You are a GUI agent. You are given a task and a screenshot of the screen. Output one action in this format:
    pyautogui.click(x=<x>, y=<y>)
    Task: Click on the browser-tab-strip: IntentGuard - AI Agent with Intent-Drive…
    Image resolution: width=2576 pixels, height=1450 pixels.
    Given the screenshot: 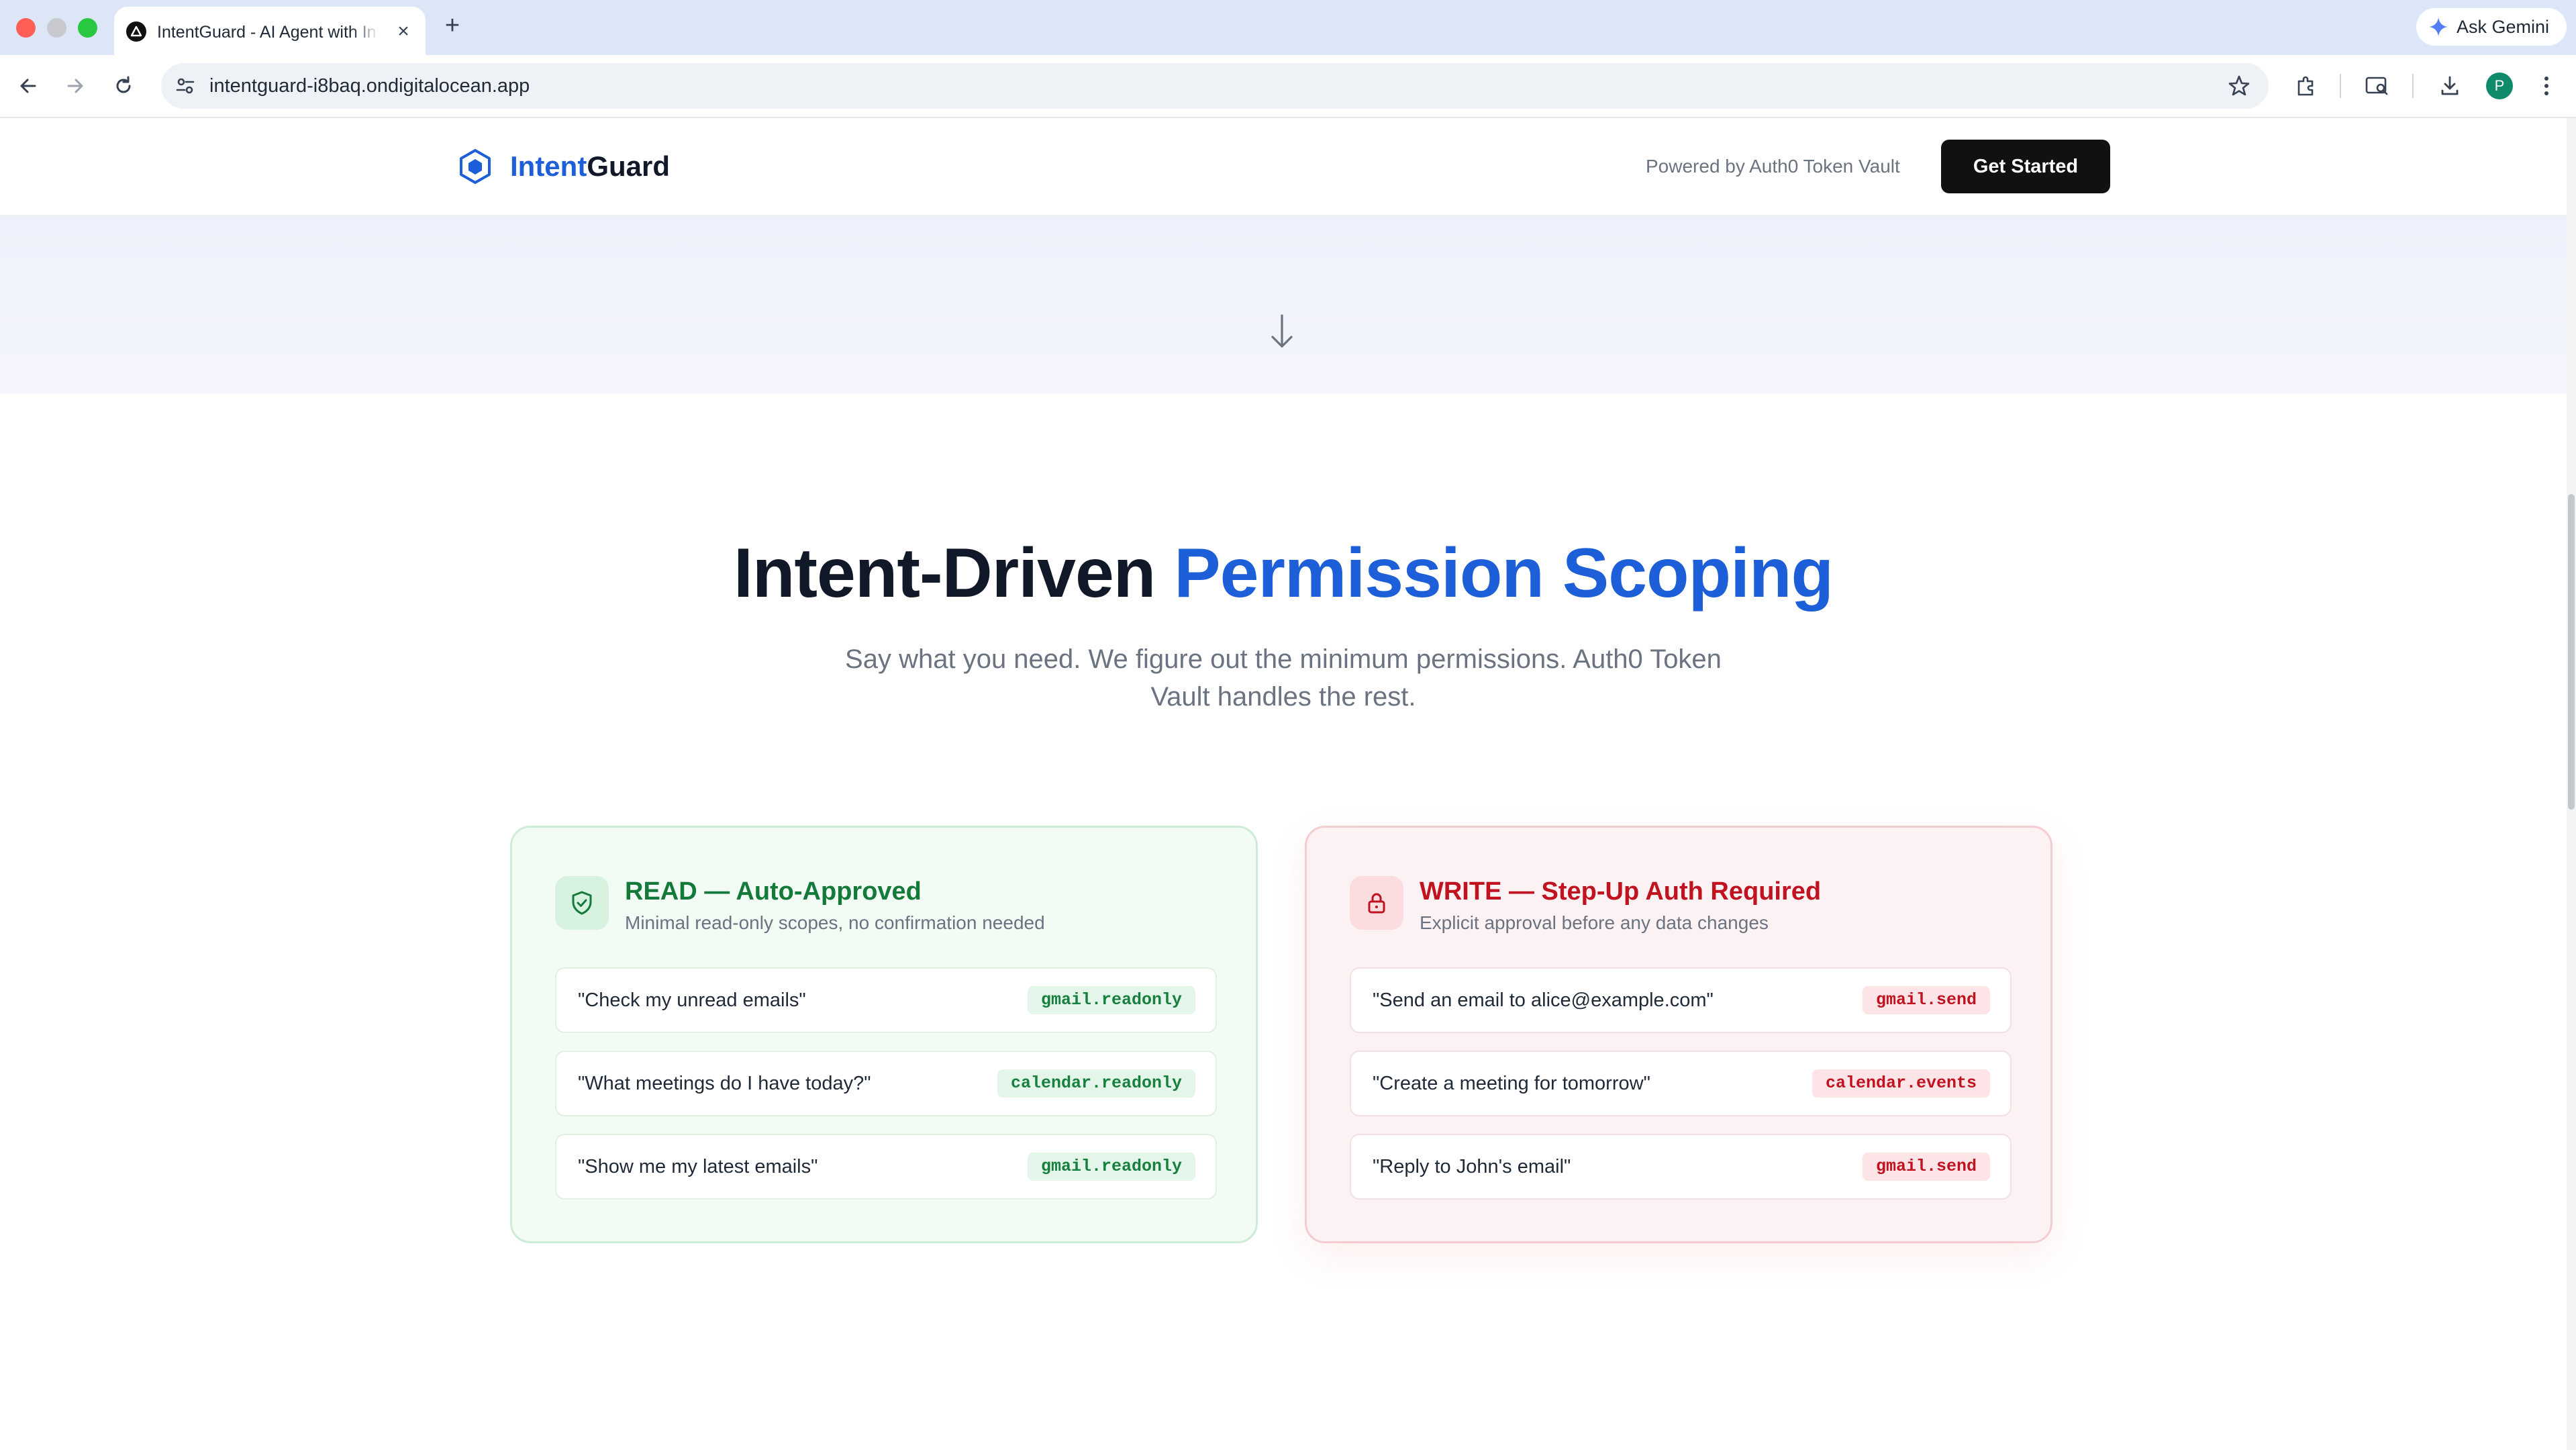 What is the action you would take?
    pyautogui.click(x=1288, y=27)
    